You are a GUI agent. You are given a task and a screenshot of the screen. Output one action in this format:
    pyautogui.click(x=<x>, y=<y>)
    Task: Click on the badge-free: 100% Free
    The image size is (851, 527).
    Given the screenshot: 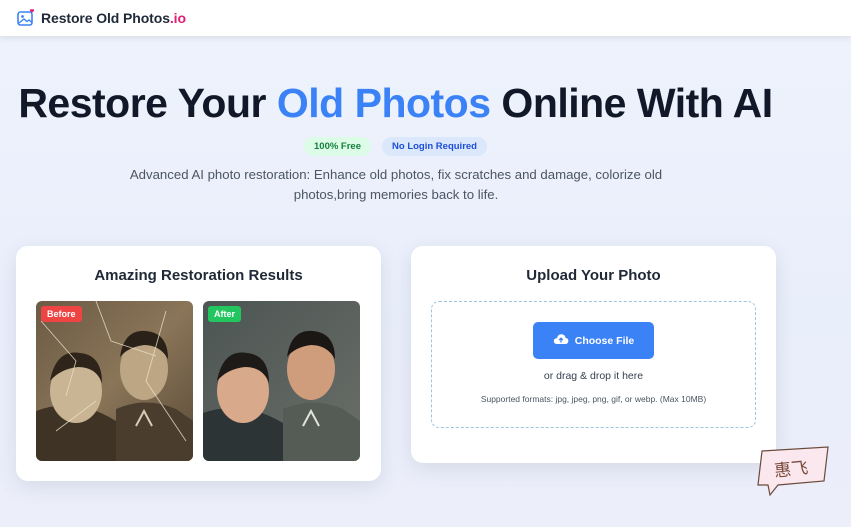 What is the action you would take?
    pyautogui.click(x=338, y=146)
    